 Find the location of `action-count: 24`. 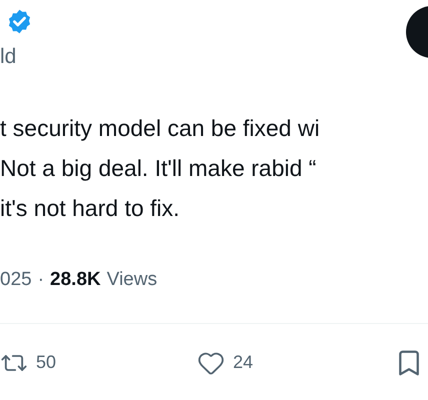

action-count: 24 is located at coordinates (243, 362).